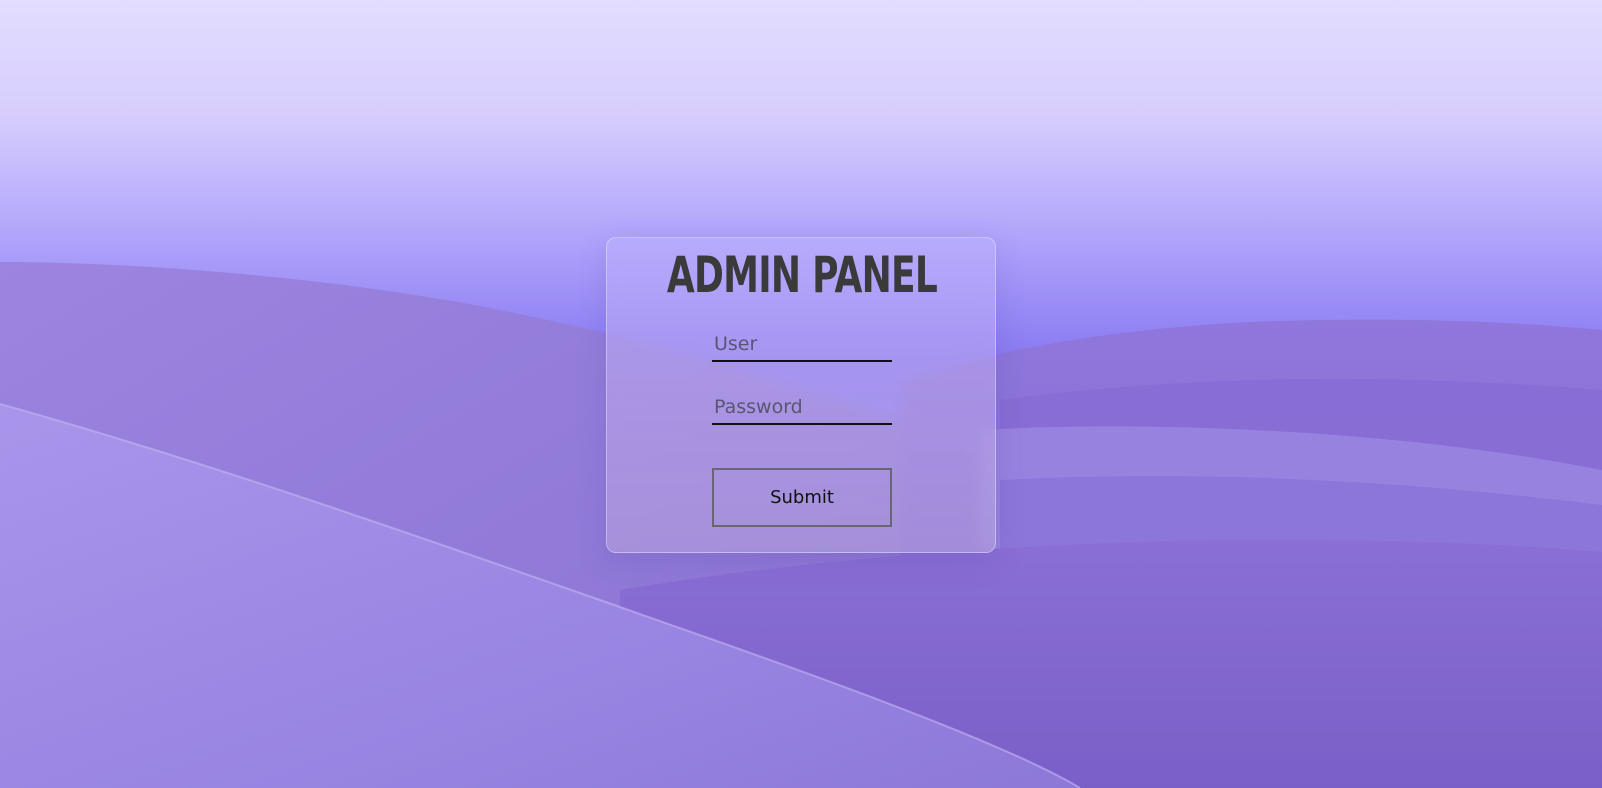 The height and width of the screenshot is (788, 1602). Describe the element at coordinates (802, 275) in the screenshot. I see `panel-title: ADMIN PANEL` at that location.